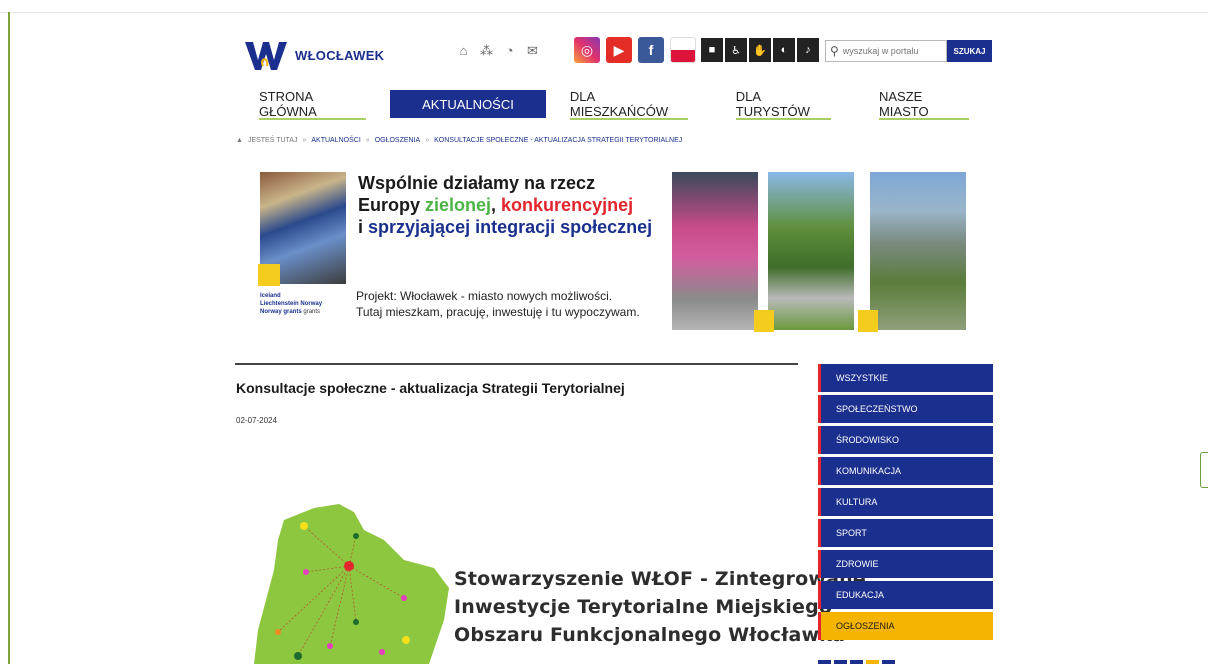 The image size is (1208, 664). Describe the element at coordinates (643, 607) in the screenshot. I see `map-caption-line2: Inwestycje Terytorialne Miejskiego` at that location.